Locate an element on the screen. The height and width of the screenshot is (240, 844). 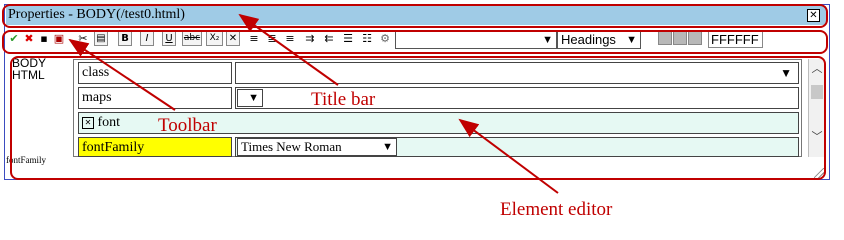
element-editor-arrow is located at coordinates (508, 156).